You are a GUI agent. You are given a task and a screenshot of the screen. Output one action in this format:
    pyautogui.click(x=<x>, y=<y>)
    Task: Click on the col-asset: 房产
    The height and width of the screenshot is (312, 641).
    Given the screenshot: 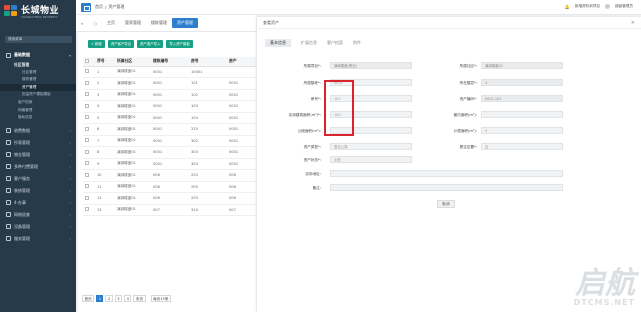 What is the action you would take?
    pyautogui.click(x=241, y=62)
    